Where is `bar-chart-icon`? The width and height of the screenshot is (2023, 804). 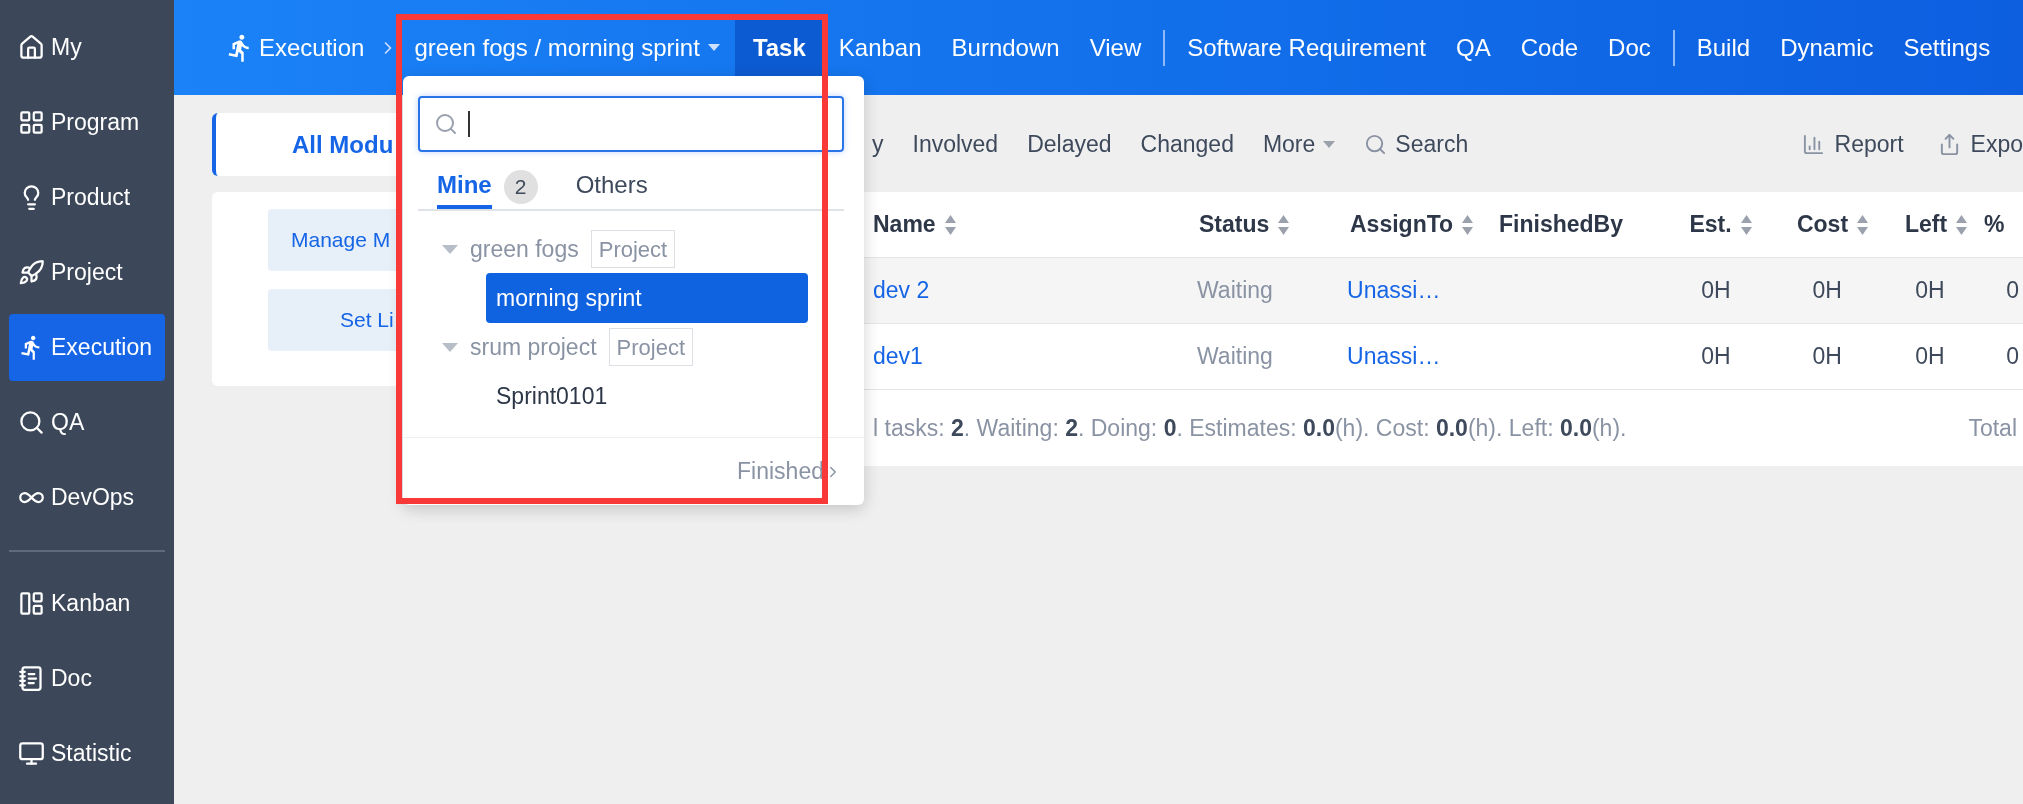
bar-chart-icon is located at coordinates (1813, 144).